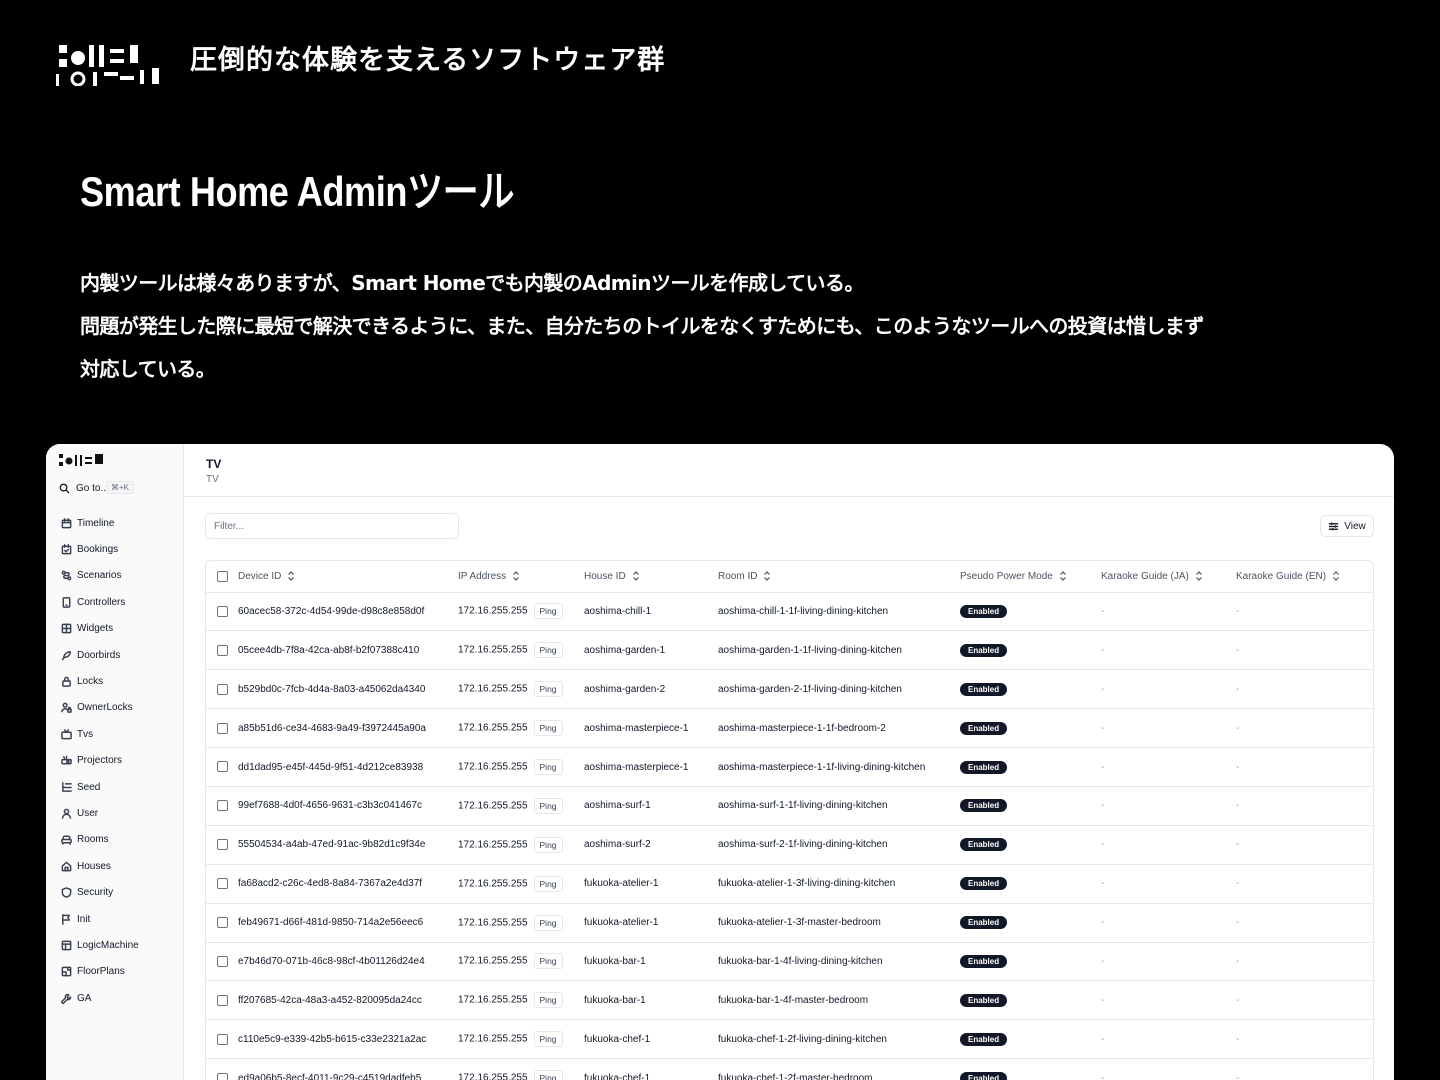 This screenshot has height=1080, width=1440. Describe the element at coordinates (343, 577) in the screenshot. I see `column-header-device-id: Device ID` at that location.